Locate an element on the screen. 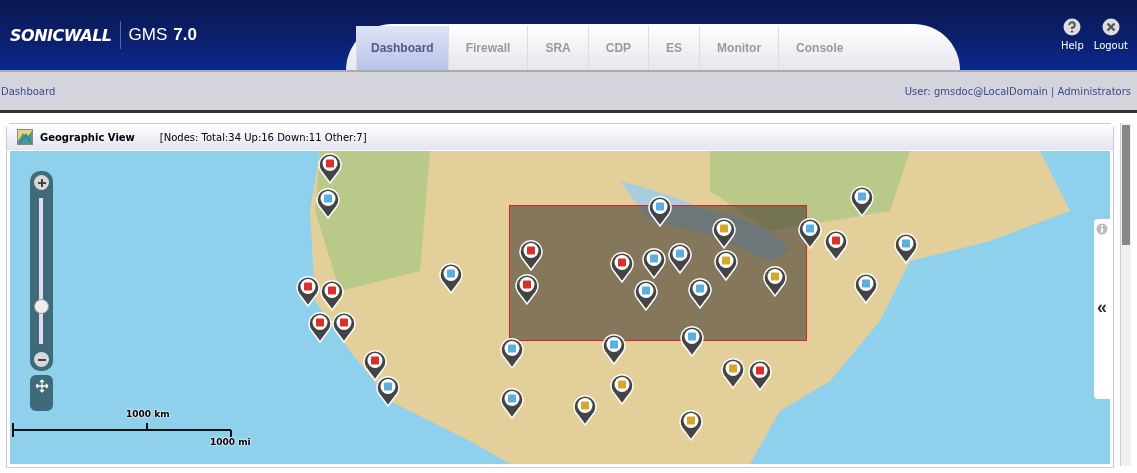  breadcrumb-link: Dashboard is located at coordinates (28, 91).